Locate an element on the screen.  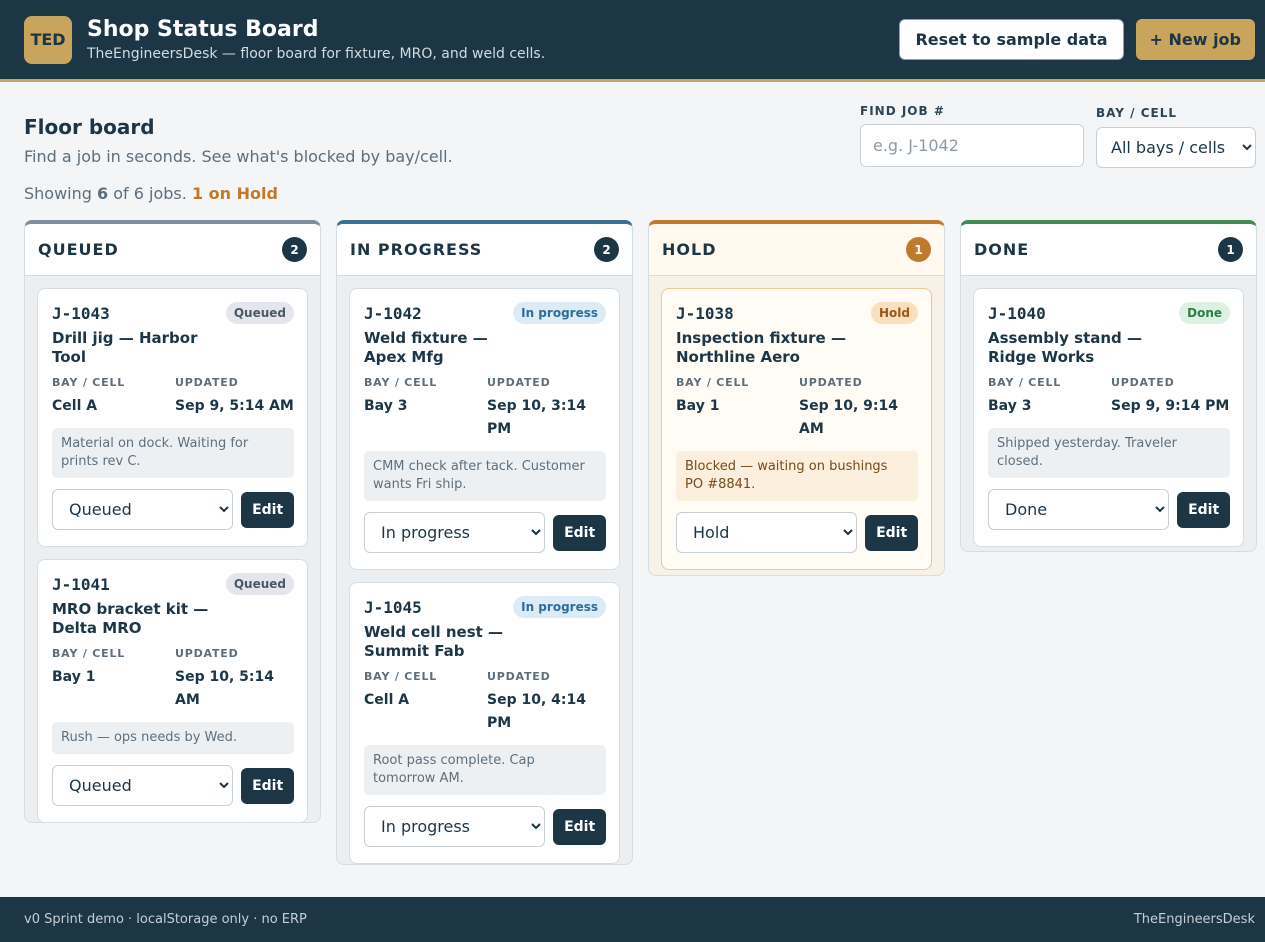
brand-logo: TED is located at coordinates (48, 39).